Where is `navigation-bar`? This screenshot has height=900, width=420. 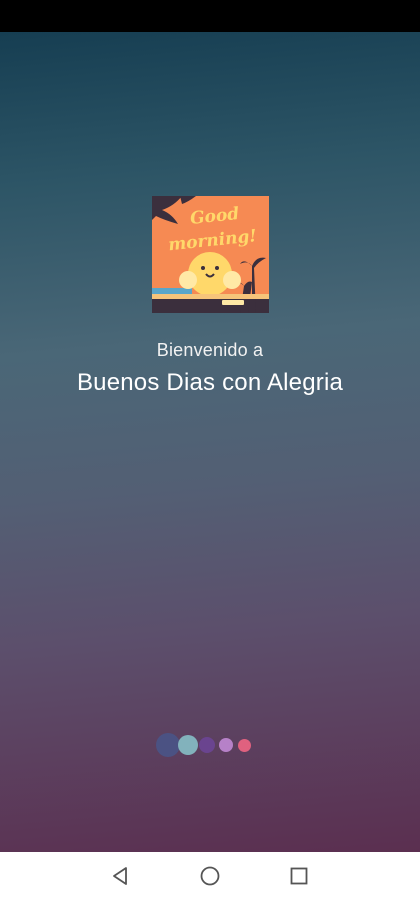 navigation-bar is located at coordinates (210, 876).